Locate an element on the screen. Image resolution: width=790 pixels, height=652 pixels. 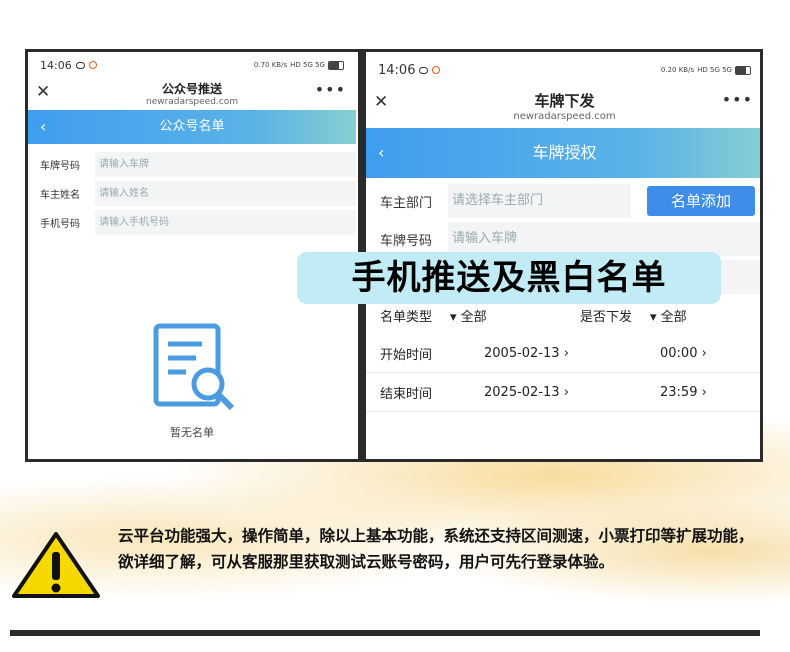
start-time-row: 开始时间 2005-02-13 › 00:00 › is located at coordinates (563, 353).